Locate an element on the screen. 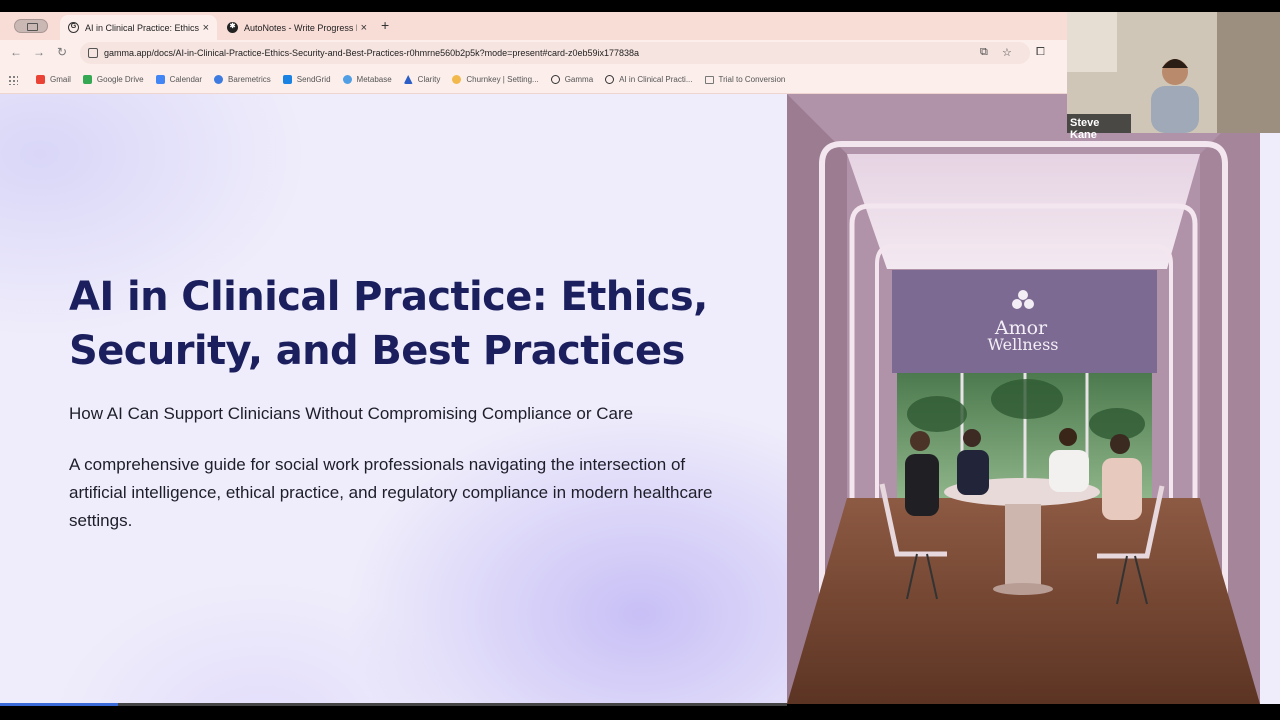  bookmark-gamma: Gamma is located at coordinates (571, 79).